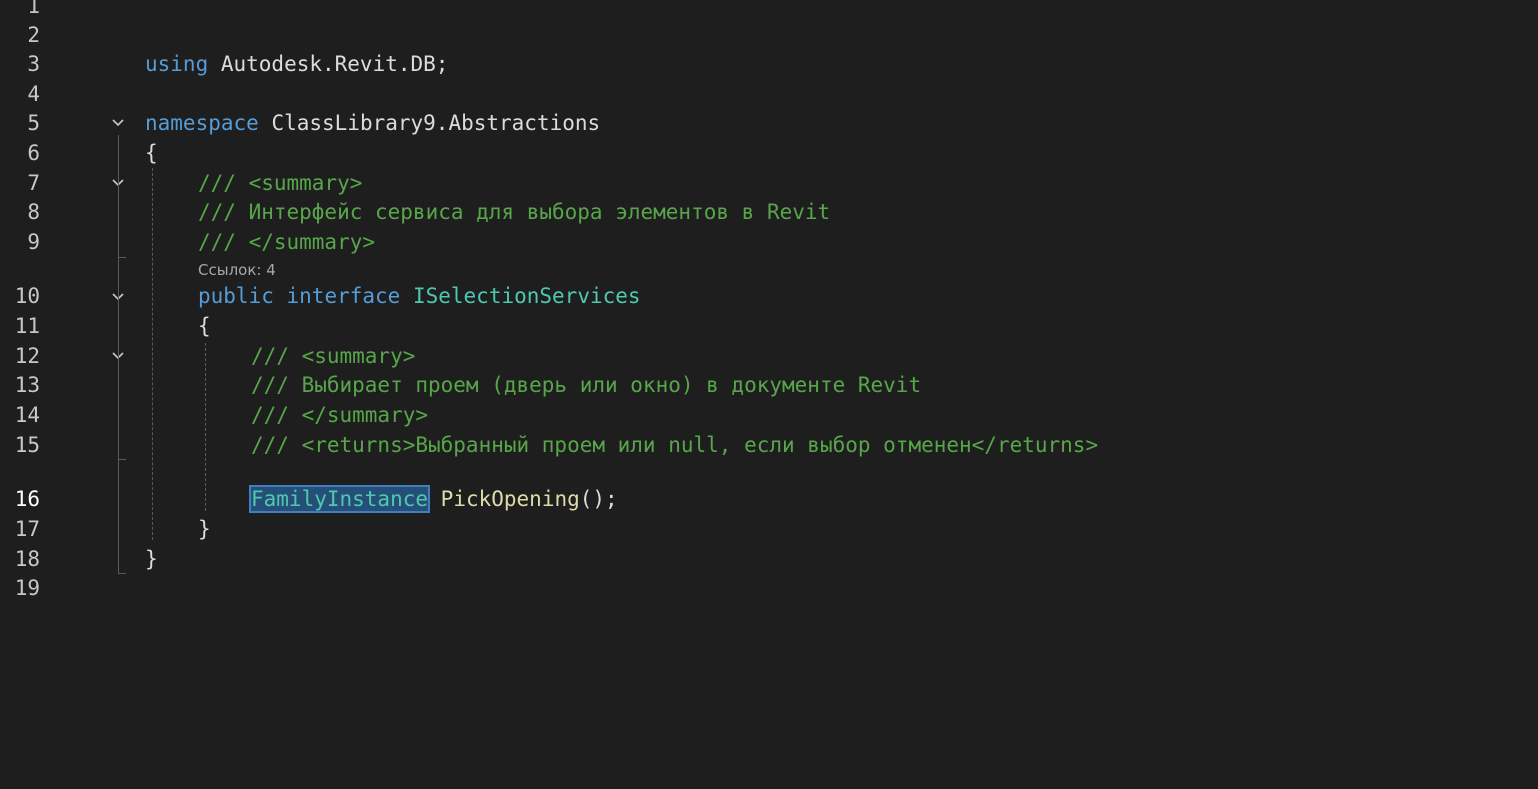  Describe the element at coordinates (33, 123) in the screenshot. I see `line-number: 5` at that location.